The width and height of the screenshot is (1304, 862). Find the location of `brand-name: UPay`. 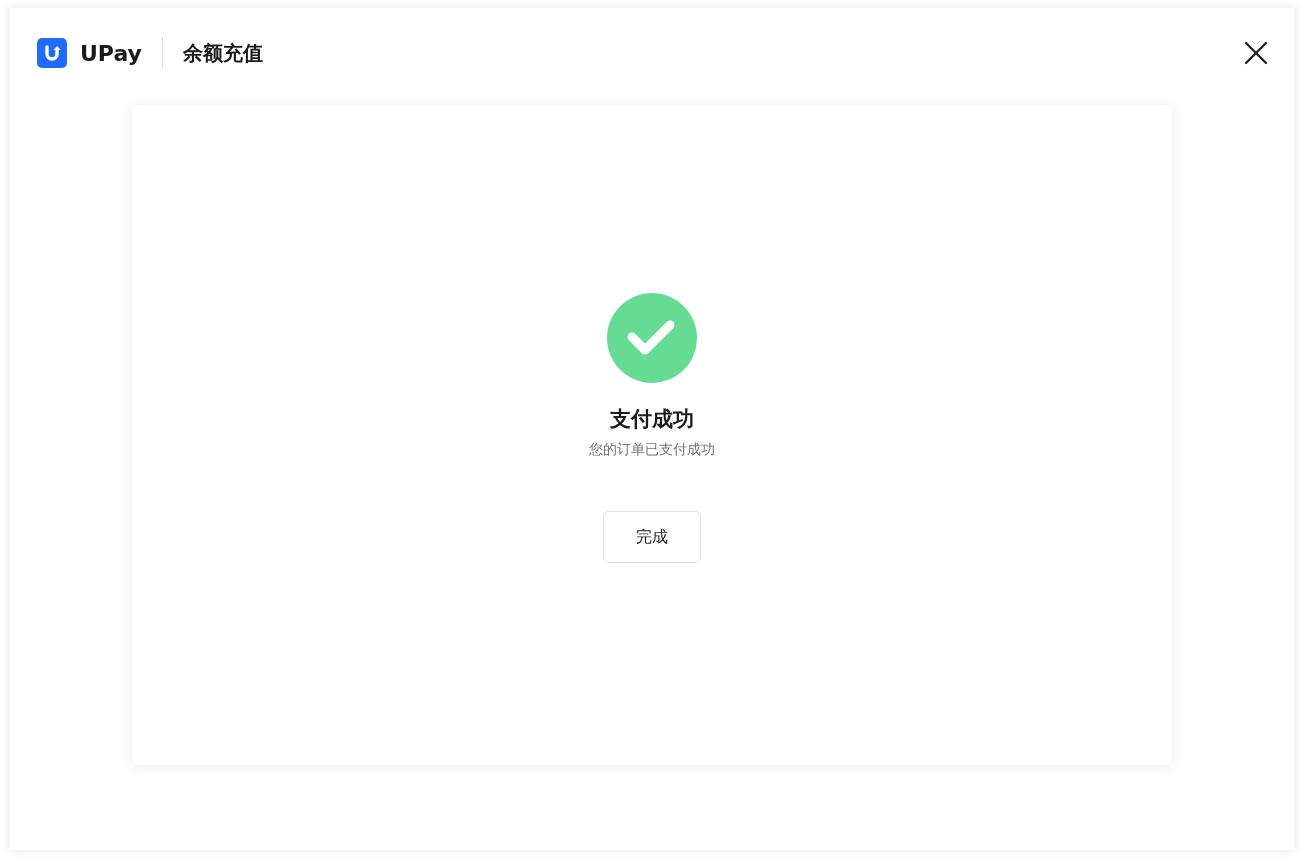

brand-name: UPay is located at coordinates (111, 53).